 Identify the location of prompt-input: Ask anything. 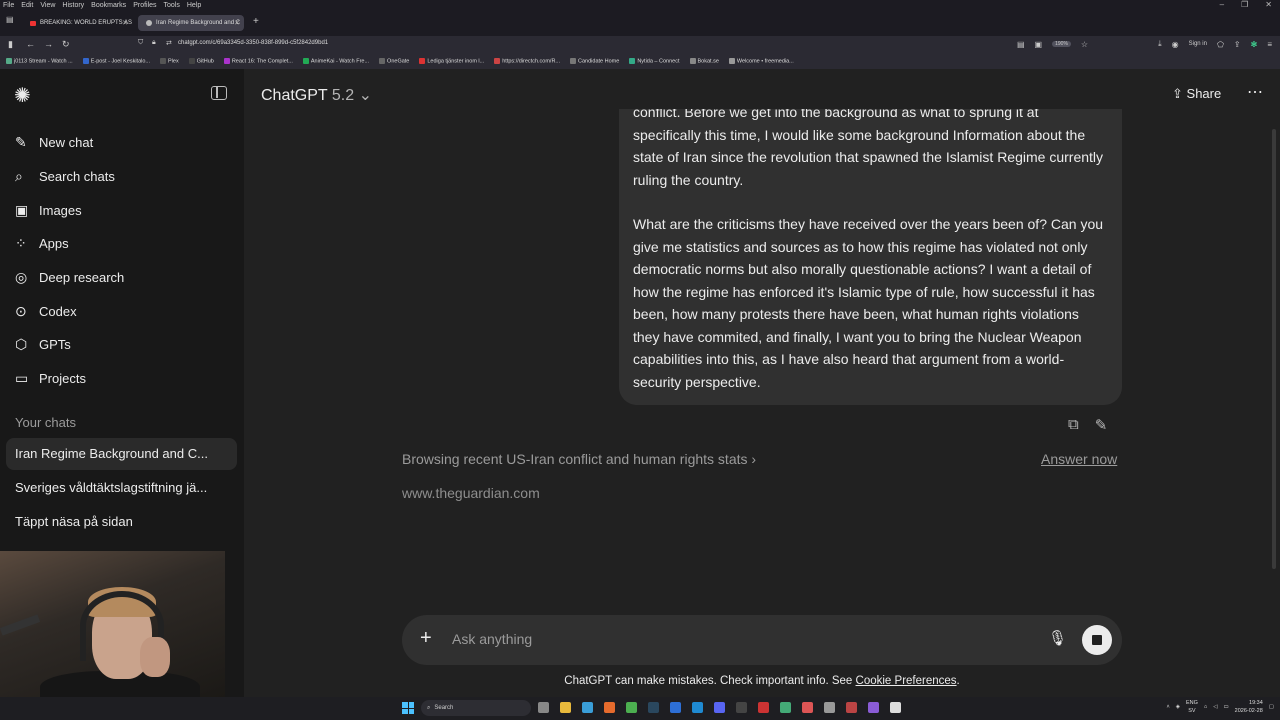
(492, 639).